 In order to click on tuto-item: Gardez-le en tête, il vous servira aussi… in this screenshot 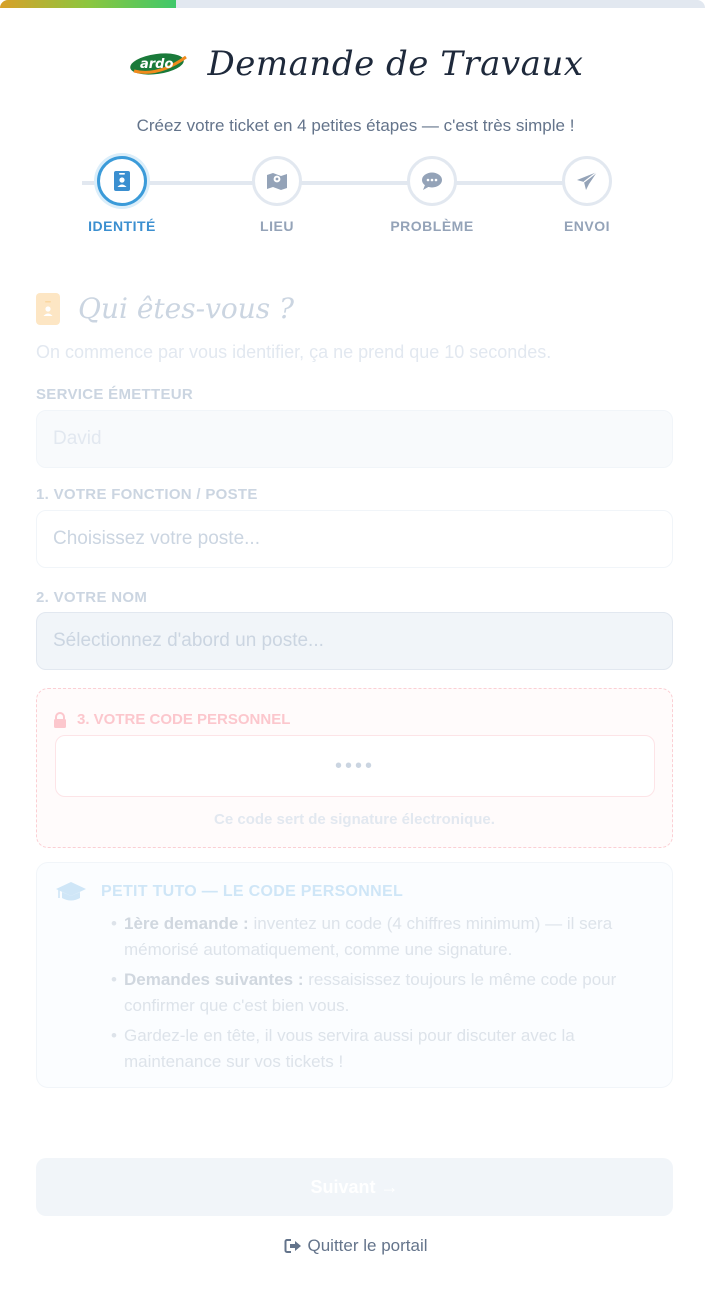, I will do `click(381, 1049)`.